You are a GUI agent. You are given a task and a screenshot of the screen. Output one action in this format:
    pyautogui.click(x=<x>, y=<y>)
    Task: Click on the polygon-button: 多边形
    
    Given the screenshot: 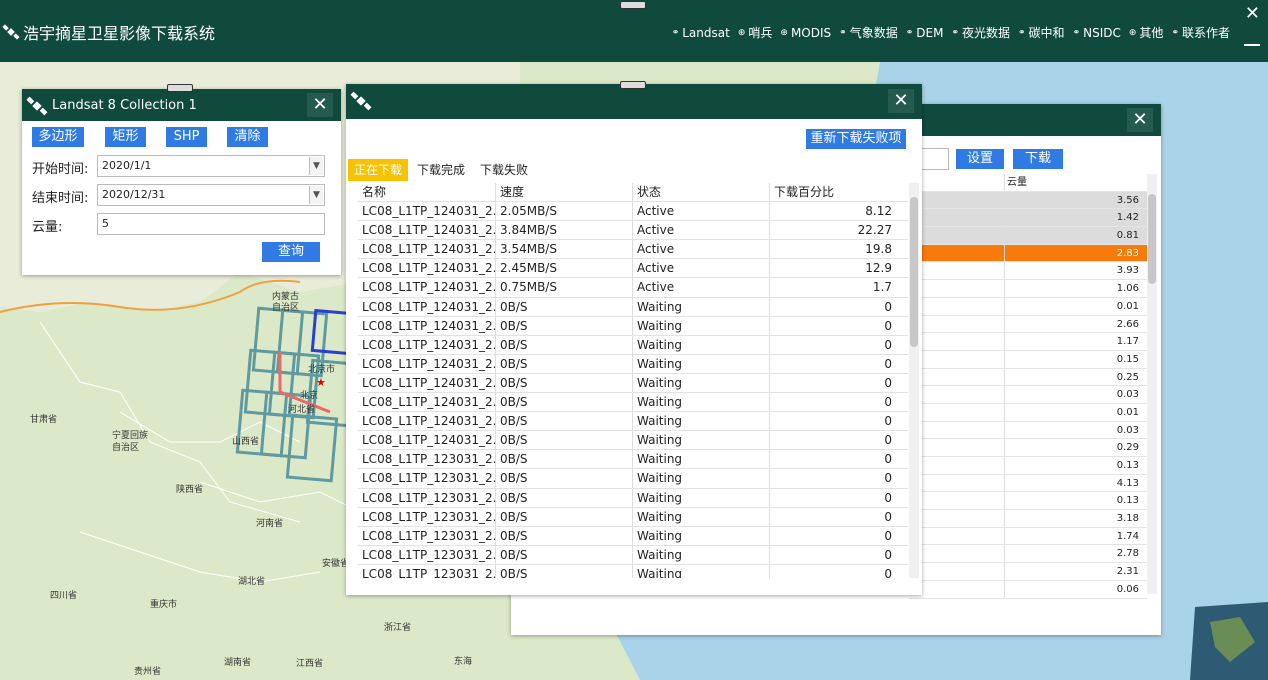 What is the action you would take?
    pyautogui.click(x=58, y=137)
    